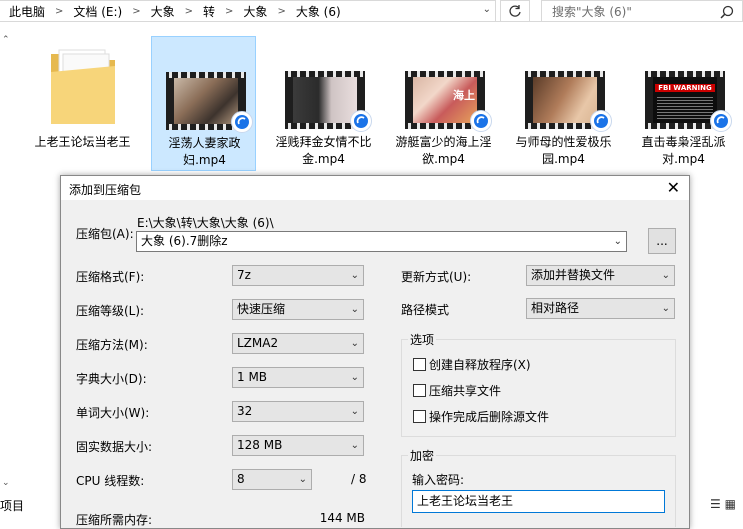 This screenshot has height=529, width=743. I want to click on cpu-label: CPU 线程数:, so click(110, 481).